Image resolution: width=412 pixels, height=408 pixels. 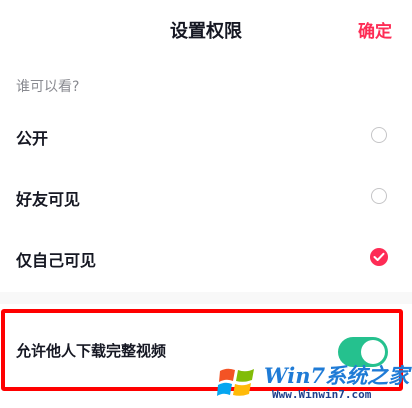 What do you see at coordinates (235, 382) in the screenshot?
I see `windows-logo-icon` at bounding box center [235, 382].